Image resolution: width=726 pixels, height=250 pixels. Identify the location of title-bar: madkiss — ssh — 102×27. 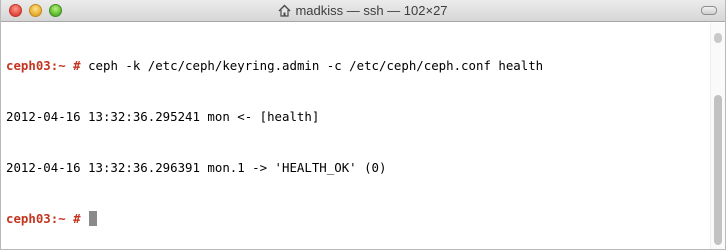
(363, 11).